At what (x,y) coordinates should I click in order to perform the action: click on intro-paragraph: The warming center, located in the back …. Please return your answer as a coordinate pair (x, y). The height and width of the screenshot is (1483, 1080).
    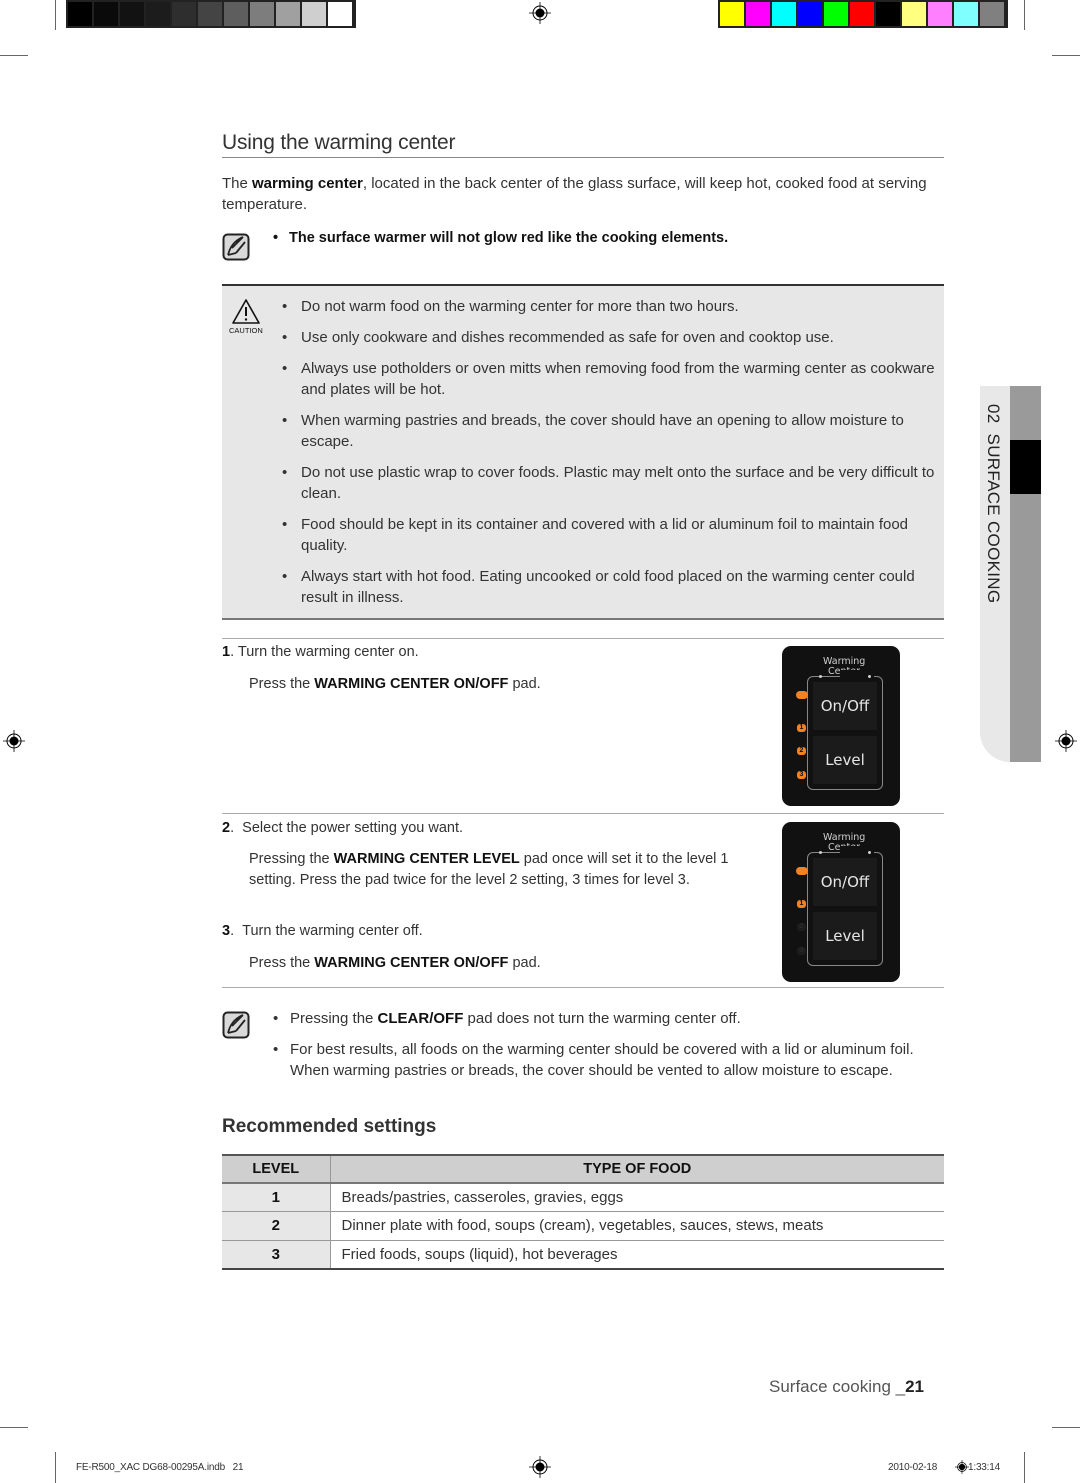
    Looking at the image, I should click on (583, 194).